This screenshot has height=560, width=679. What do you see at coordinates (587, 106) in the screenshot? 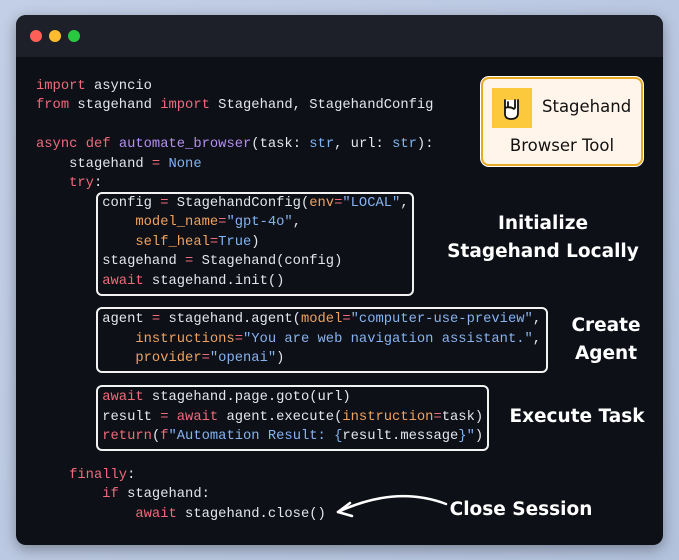
I see `card-title: Stagehand` at bounding box center [587, 106].